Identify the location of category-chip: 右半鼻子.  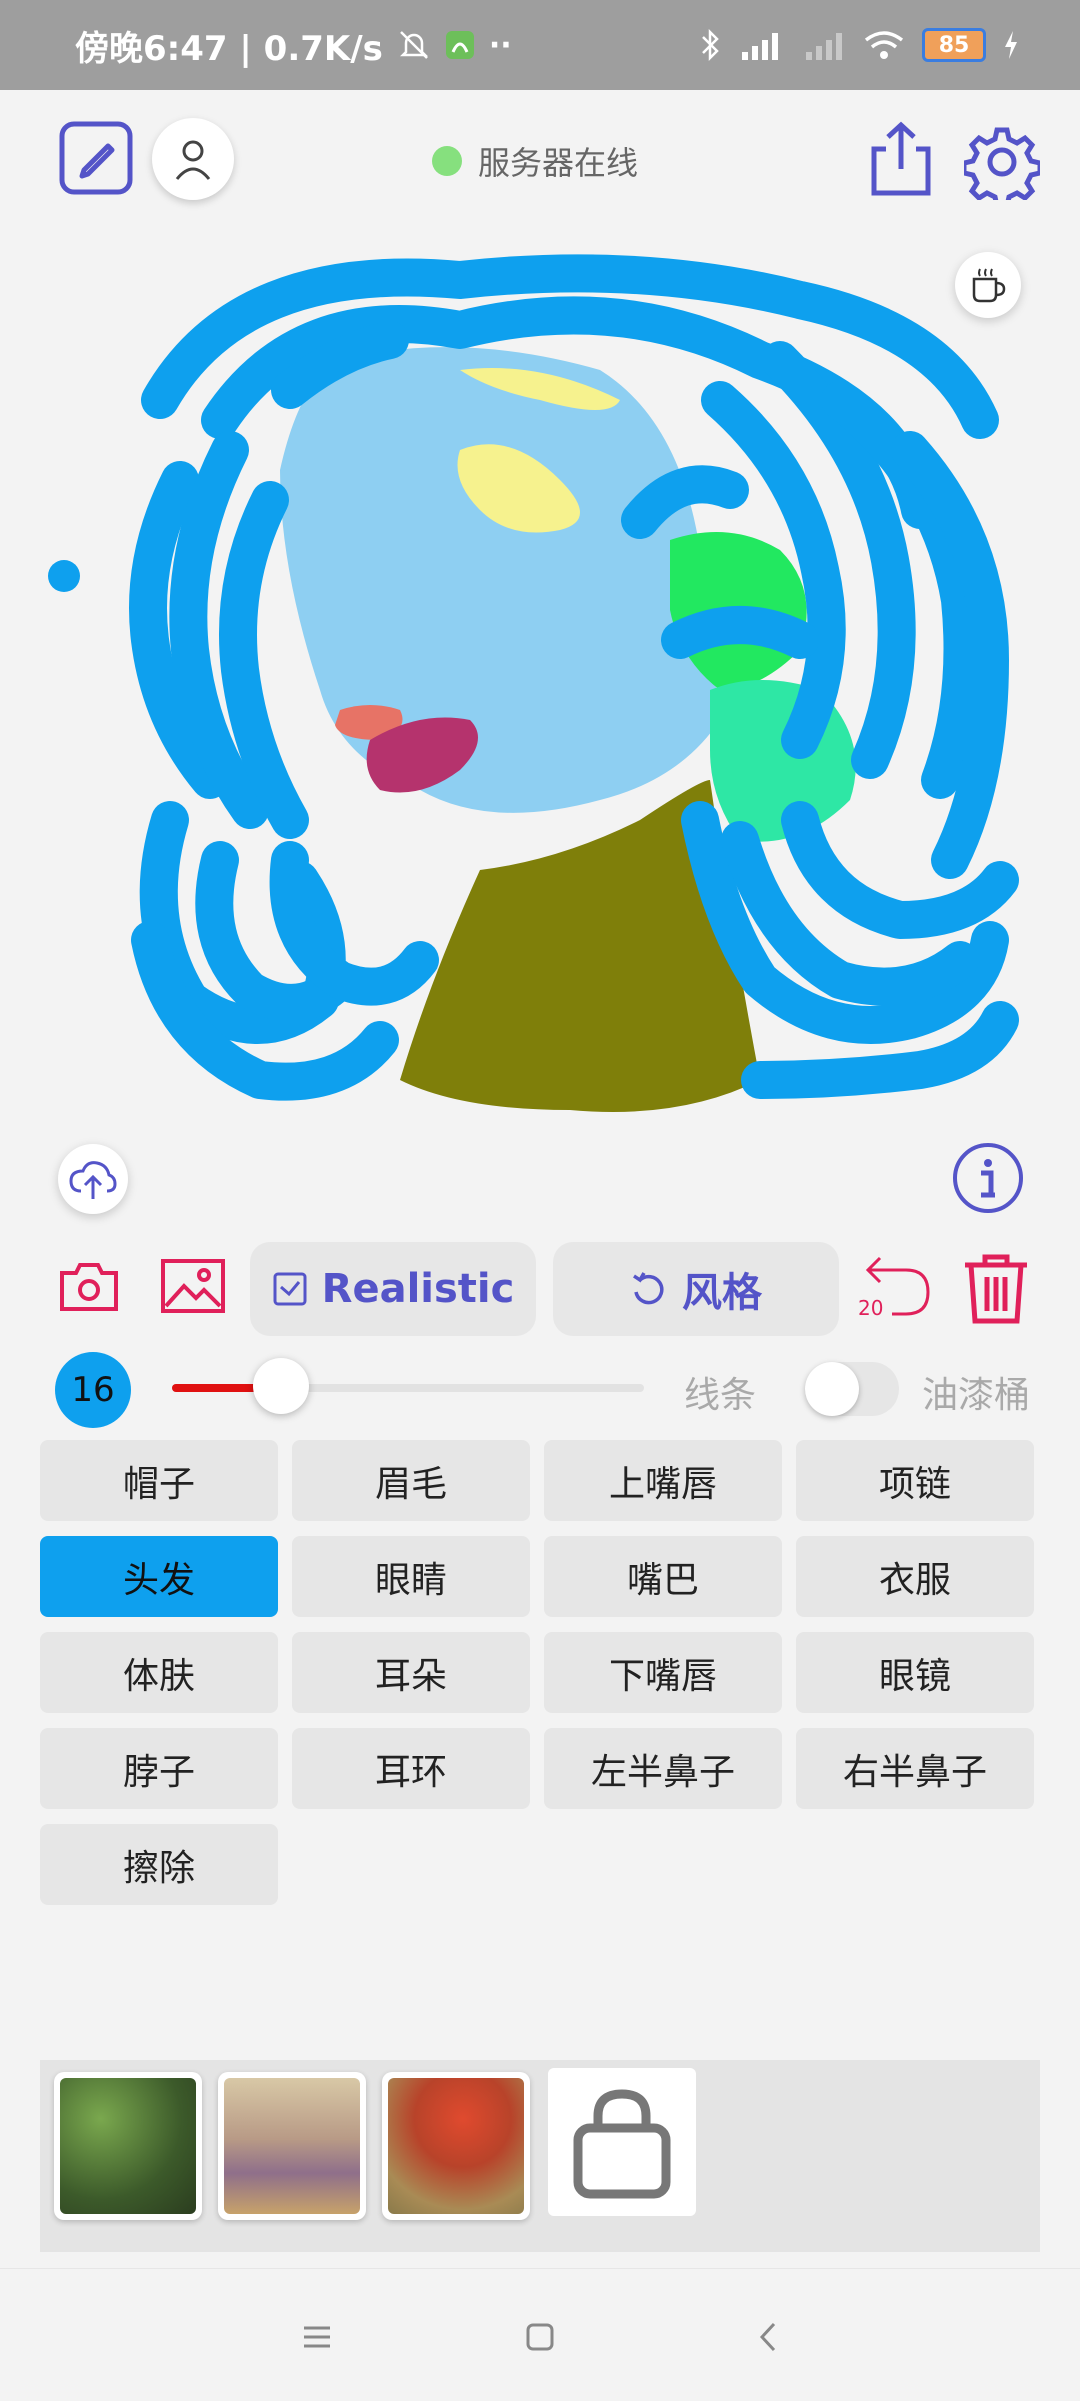
(915, 1768).